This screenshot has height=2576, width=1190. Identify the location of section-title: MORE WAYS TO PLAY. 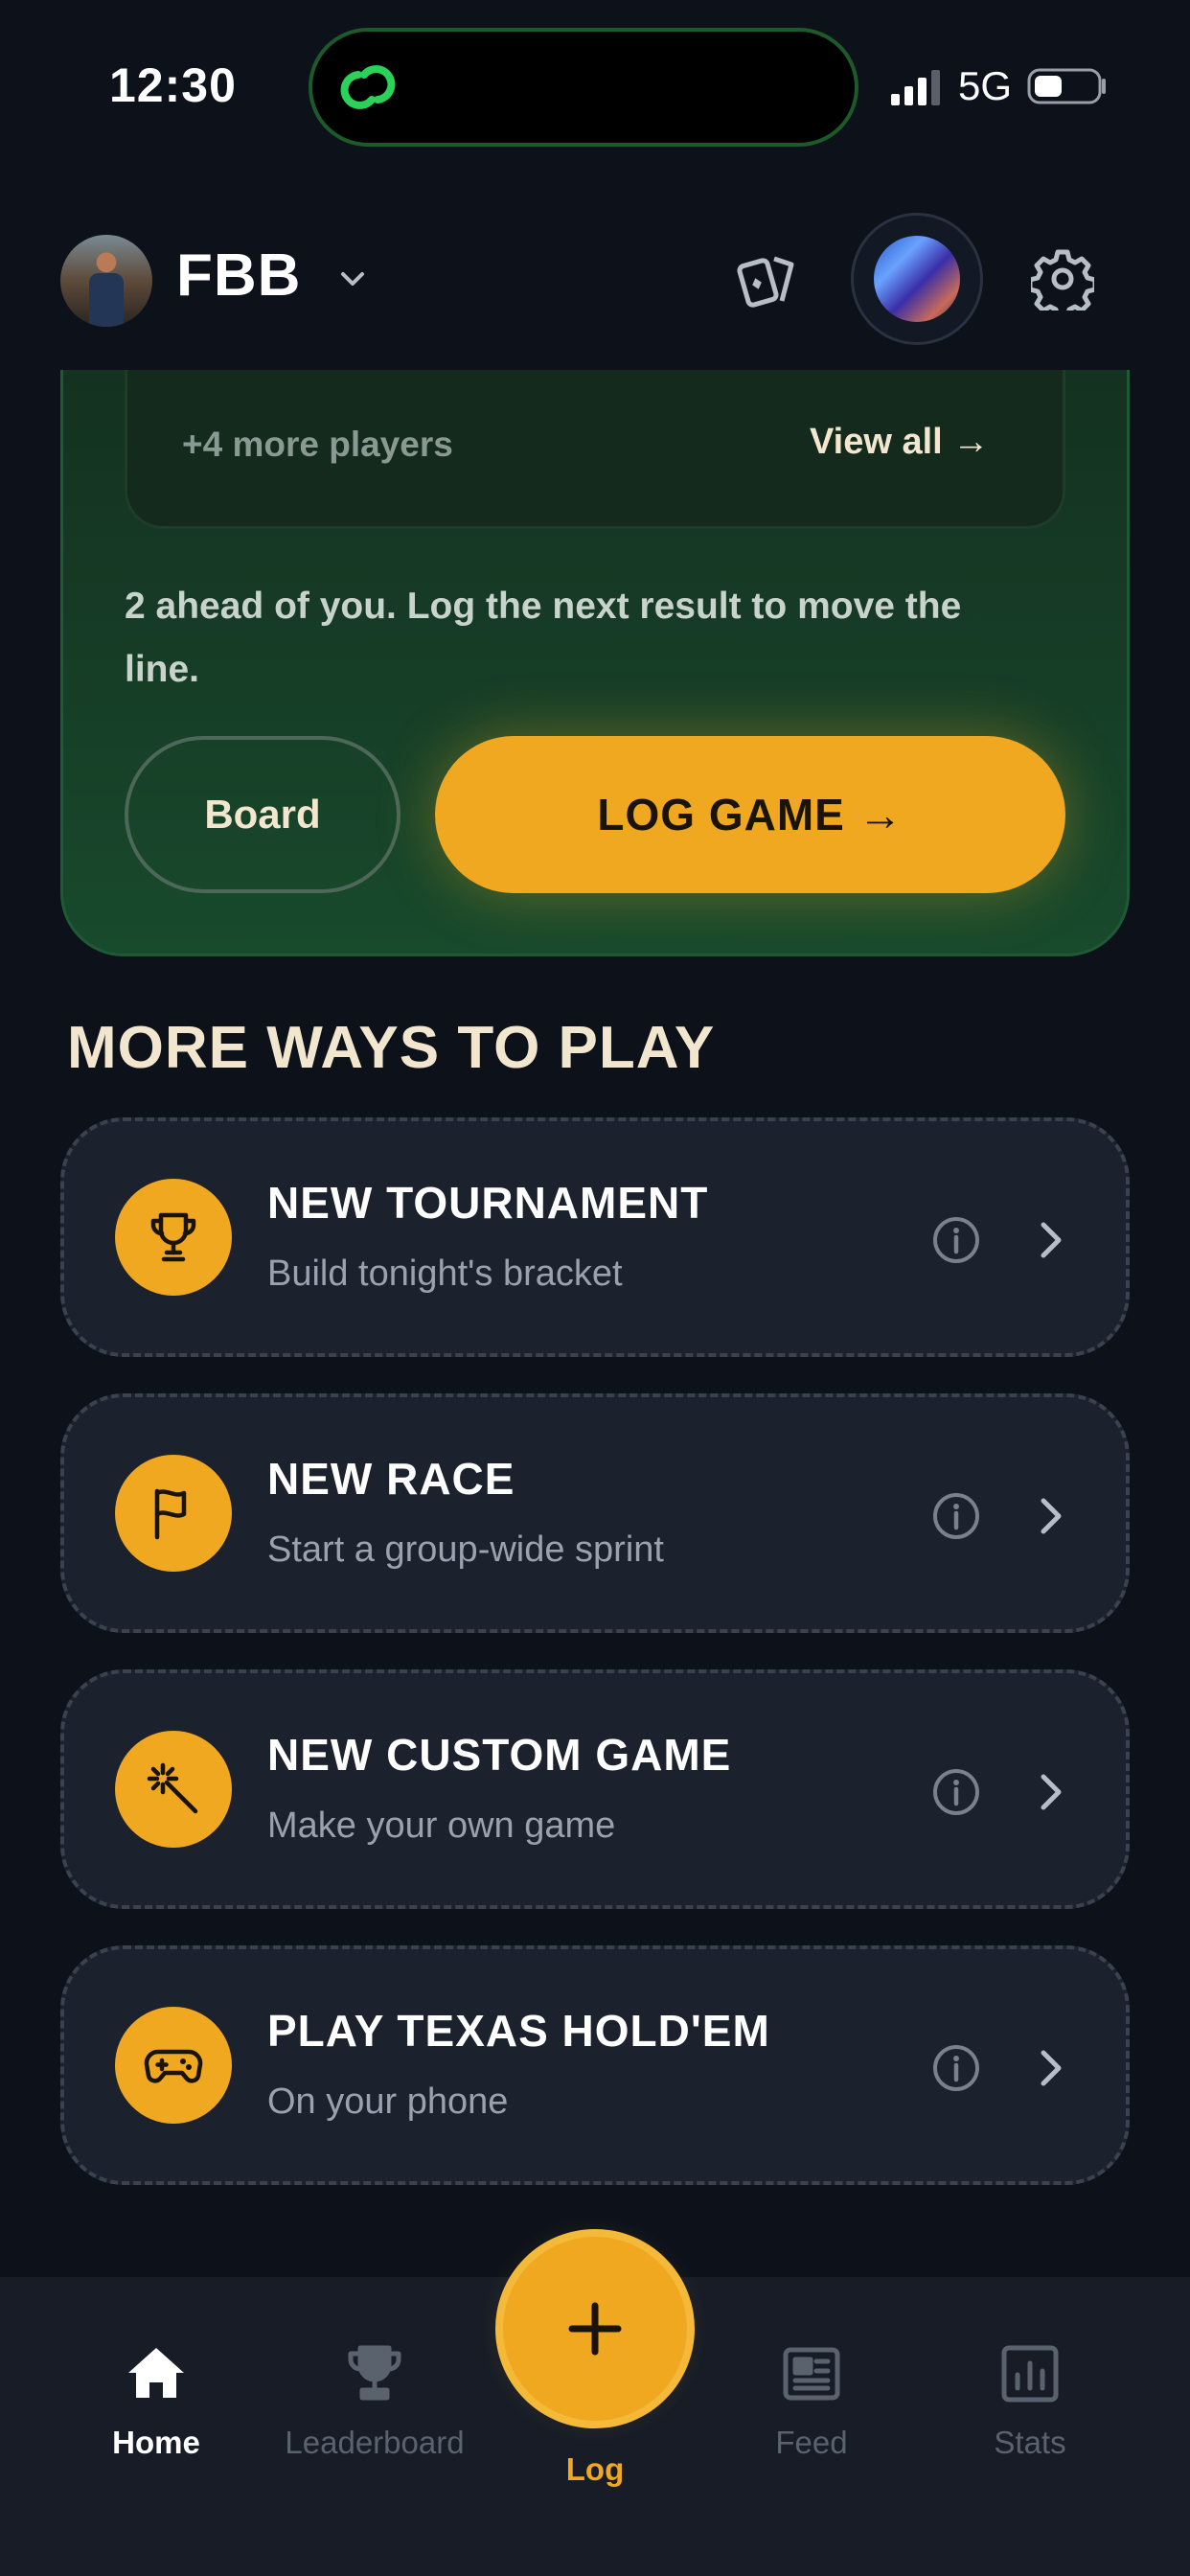
(391, 1048).